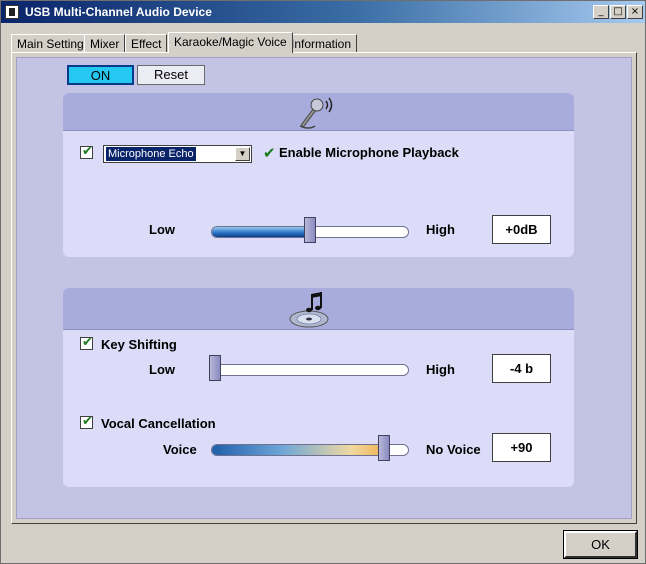  I want to click on microphone-icon, so click(316, 113).